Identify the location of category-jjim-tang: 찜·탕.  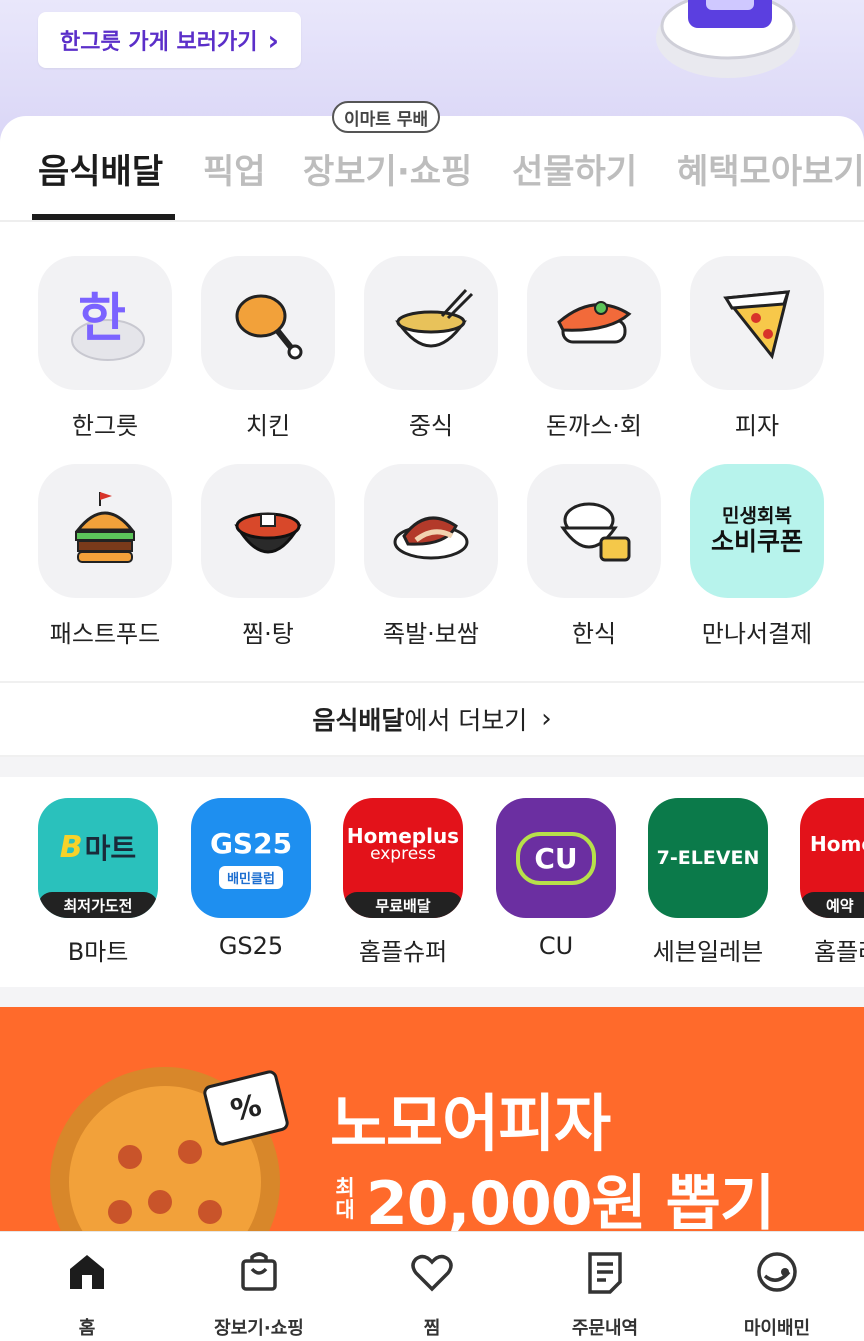
(268, 556).